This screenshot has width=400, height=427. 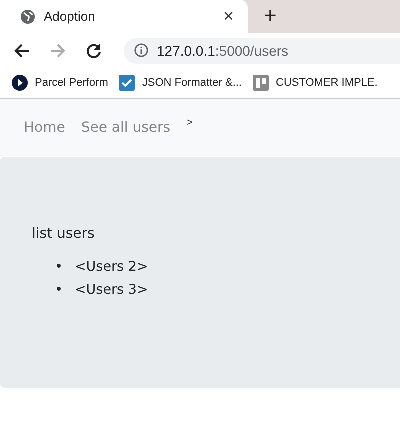 I want to click on board-icon, so click(x=261, y=83).